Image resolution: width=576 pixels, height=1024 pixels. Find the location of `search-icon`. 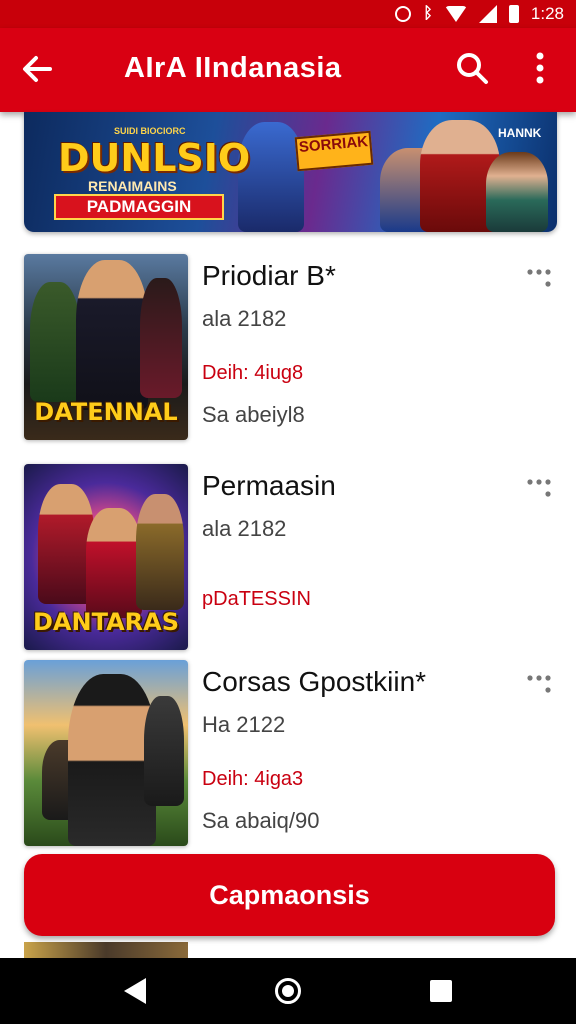

search-icon is located at coordinates (472, 68).